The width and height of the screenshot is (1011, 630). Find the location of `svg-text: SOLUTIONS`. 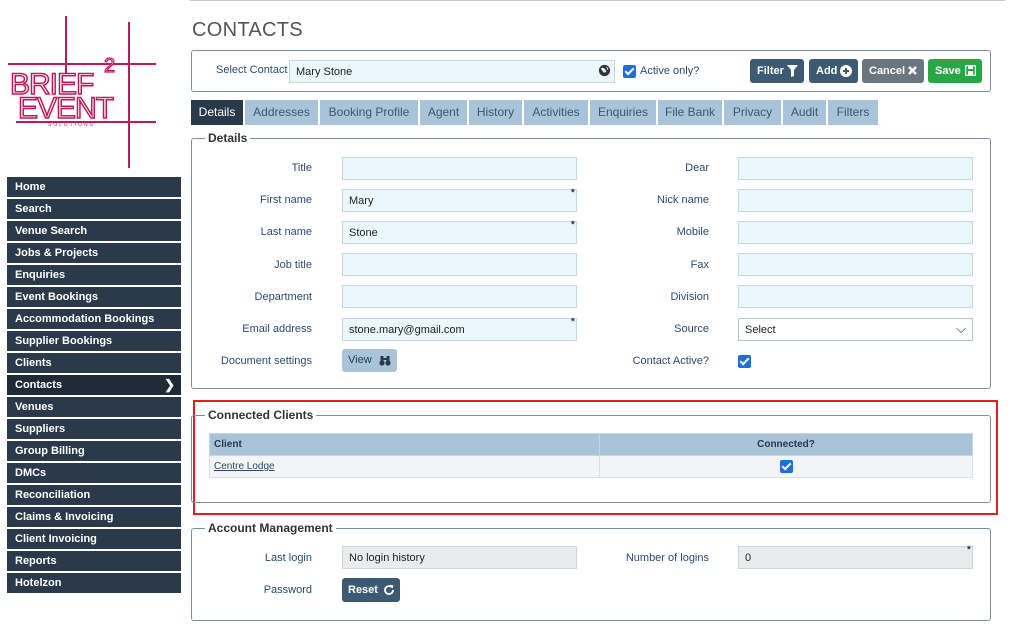

svg-text: SOLUTIONS is located at coordinates (71, 125).